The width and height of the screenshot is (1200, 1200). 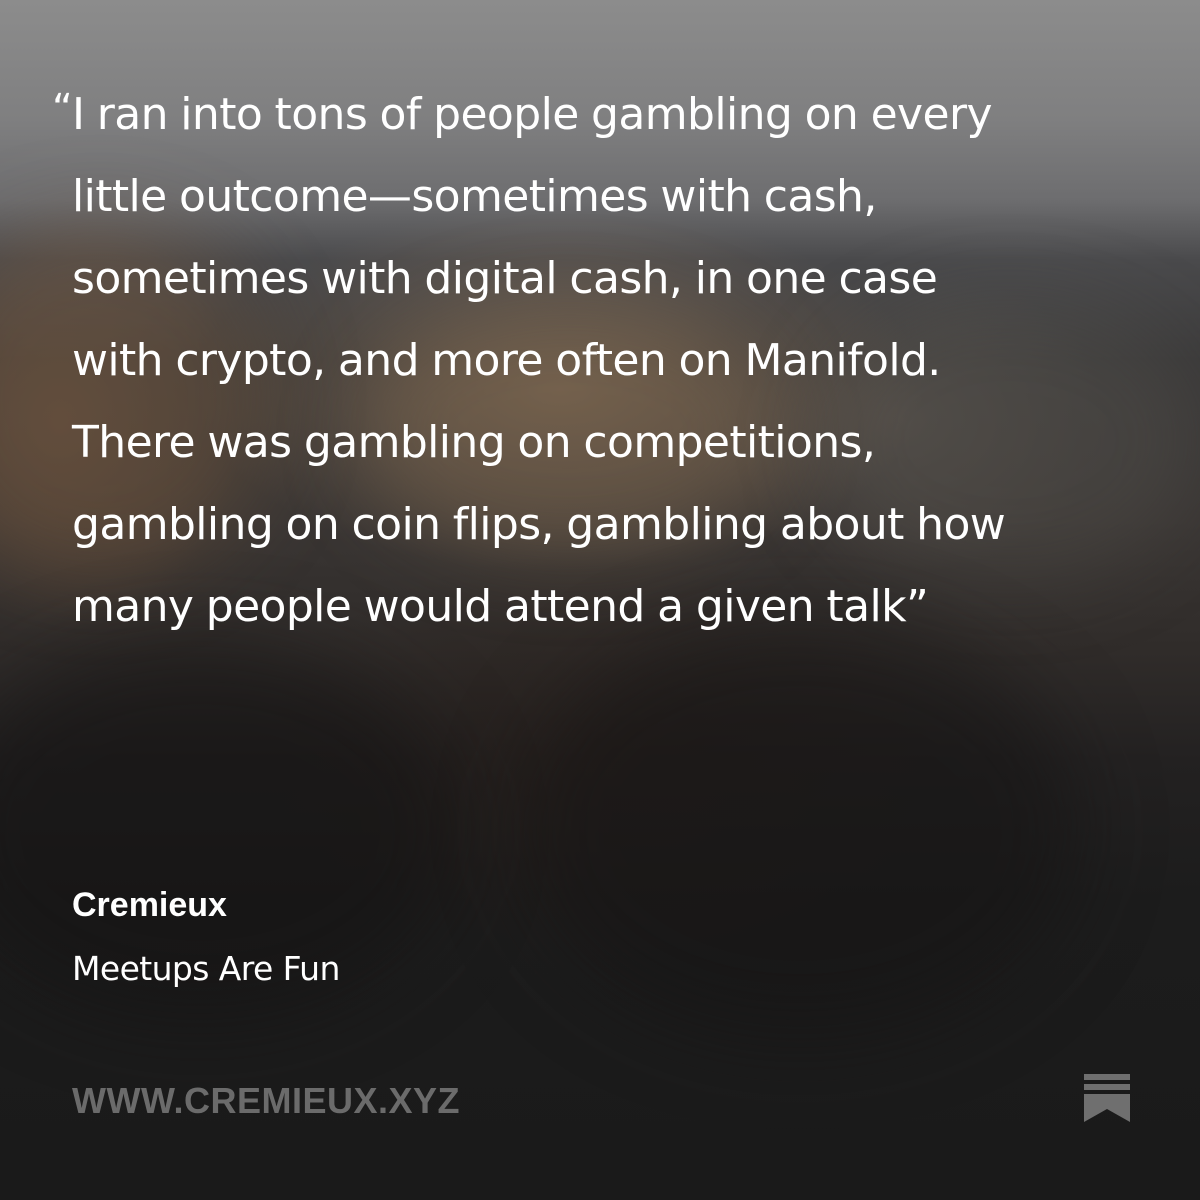 What do you see at coordinates (266, 1100) in the screenshot?
I see `site-url: WWW.CREMIEUX.XYZ` at bounding box center [266, 1100].